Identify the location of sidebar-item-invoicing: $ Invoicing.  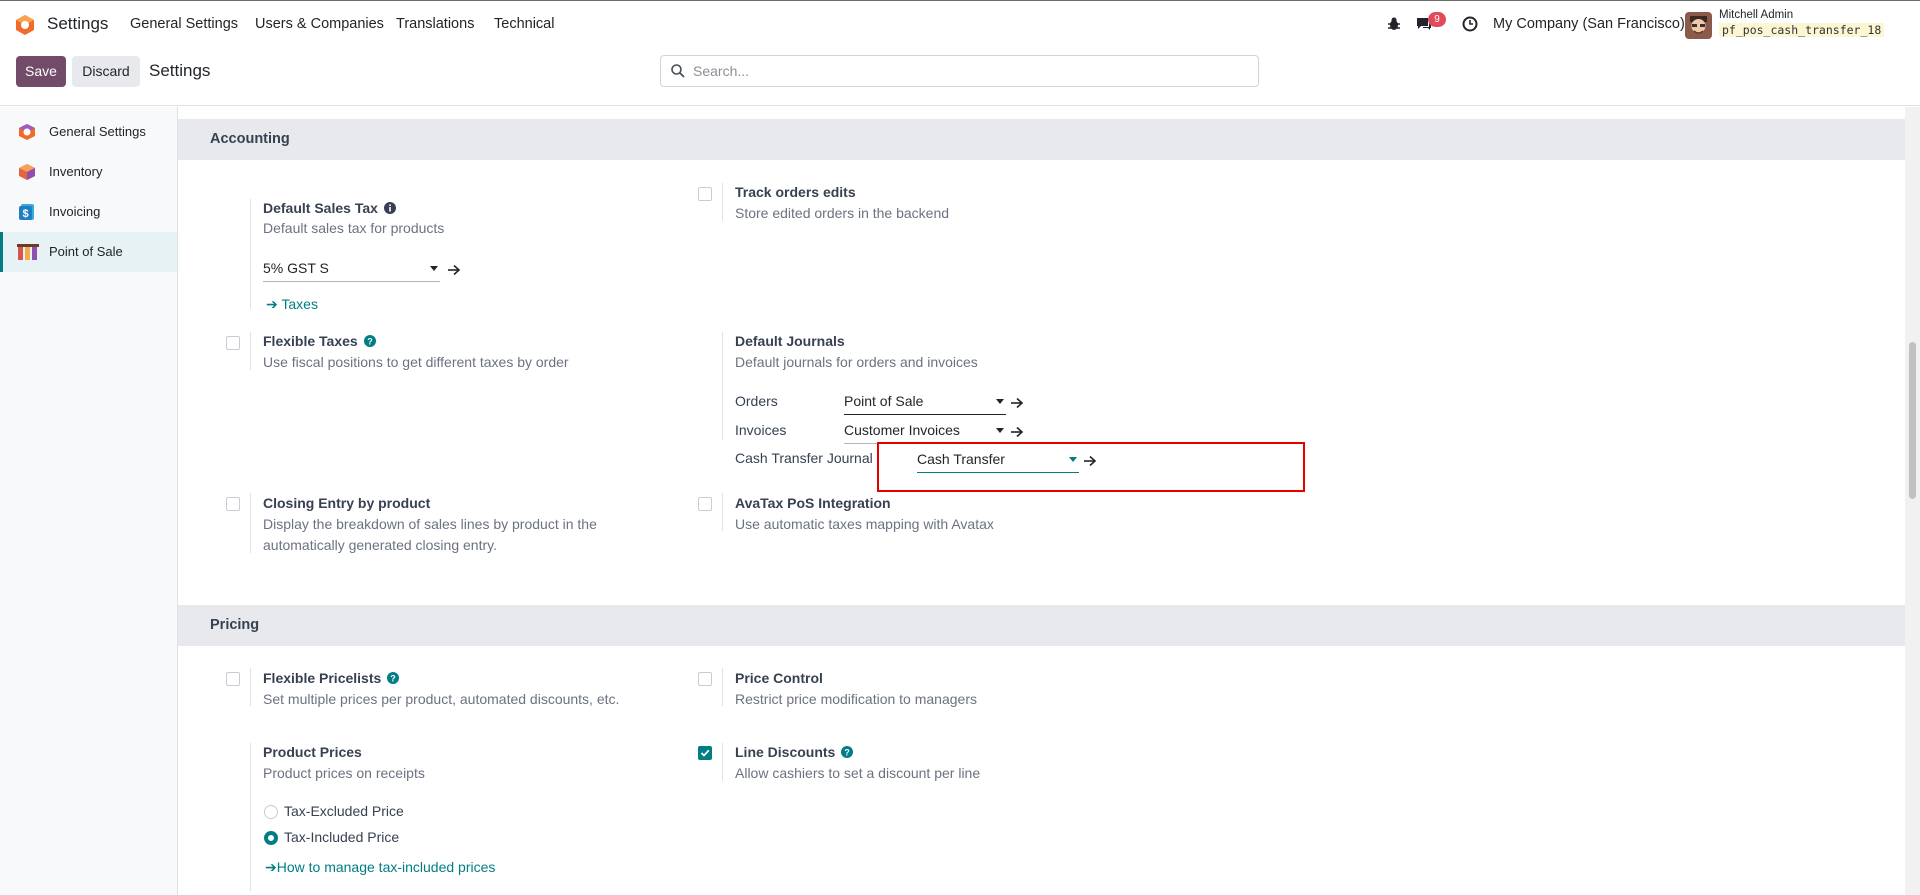
(88, 212).